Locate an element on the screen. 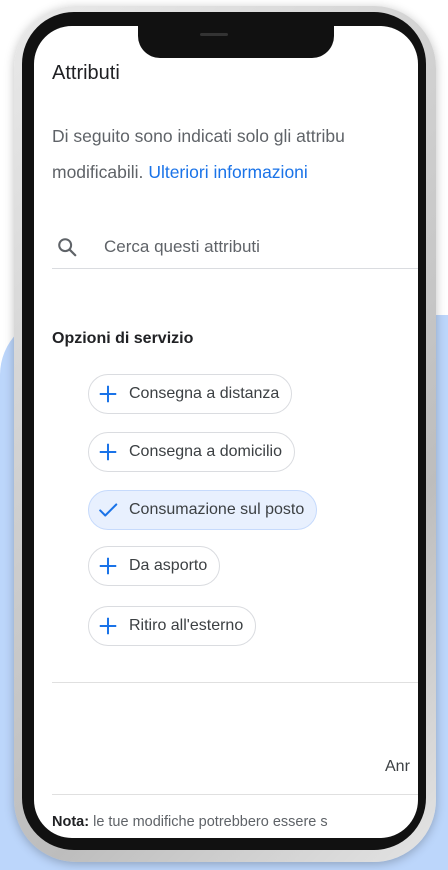 This screenshot has height=870, width=448. option-chip-consegna-a-distanza: Consegna a distanza is located at coordinates (190, 394).